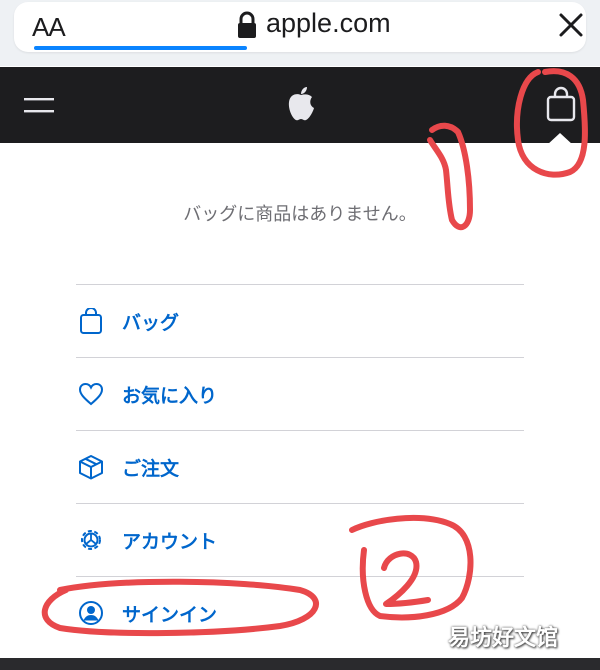 This screenshot has width=600, height=670. I want to click on text-size-button: AA, so click(49, 27).